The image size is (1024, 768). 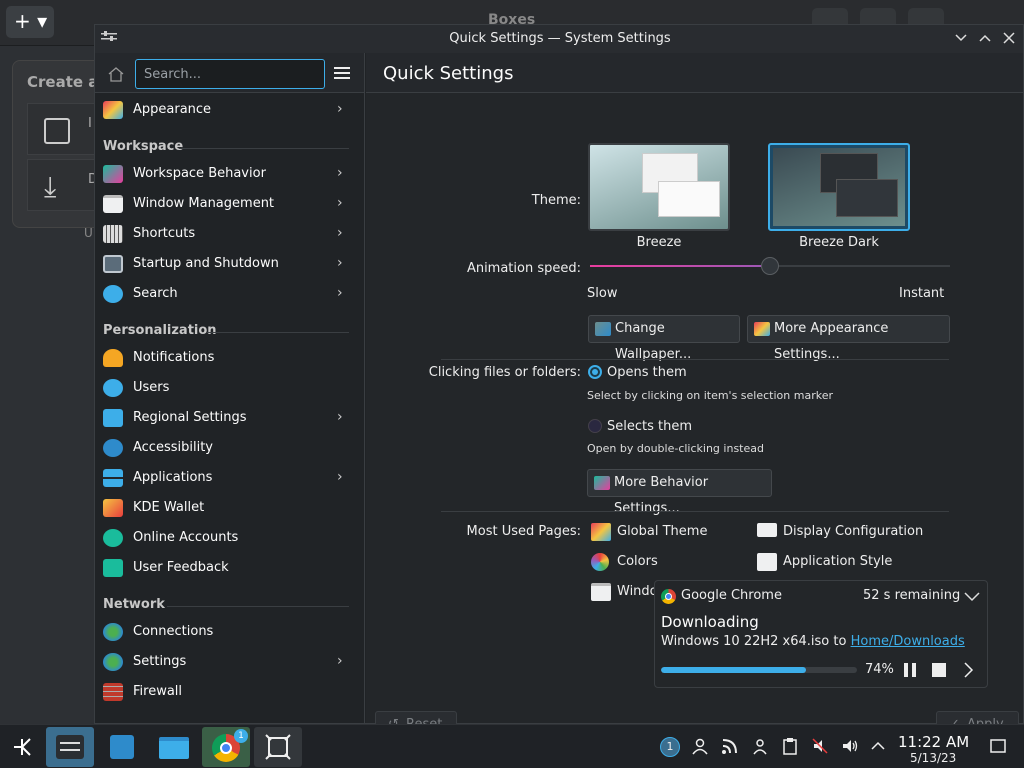 I want to click on sidebar-item-accessibility: Accessibility, so click(x=229, y=448).